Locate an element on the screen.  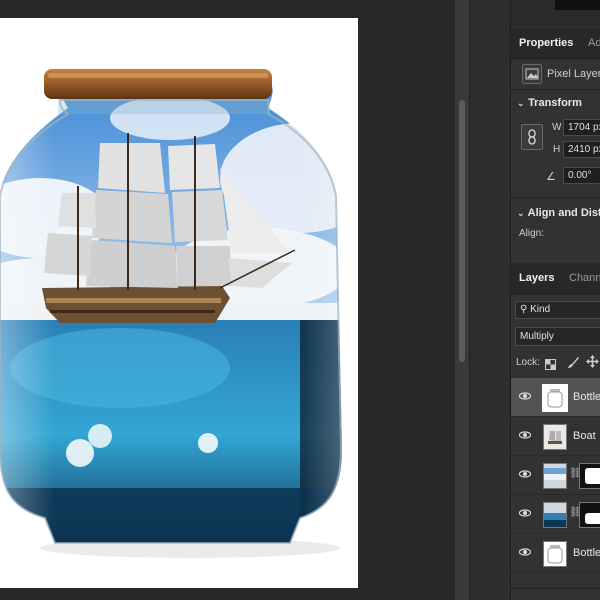
width-field: 1704 px is located at coordinates (581, 127).